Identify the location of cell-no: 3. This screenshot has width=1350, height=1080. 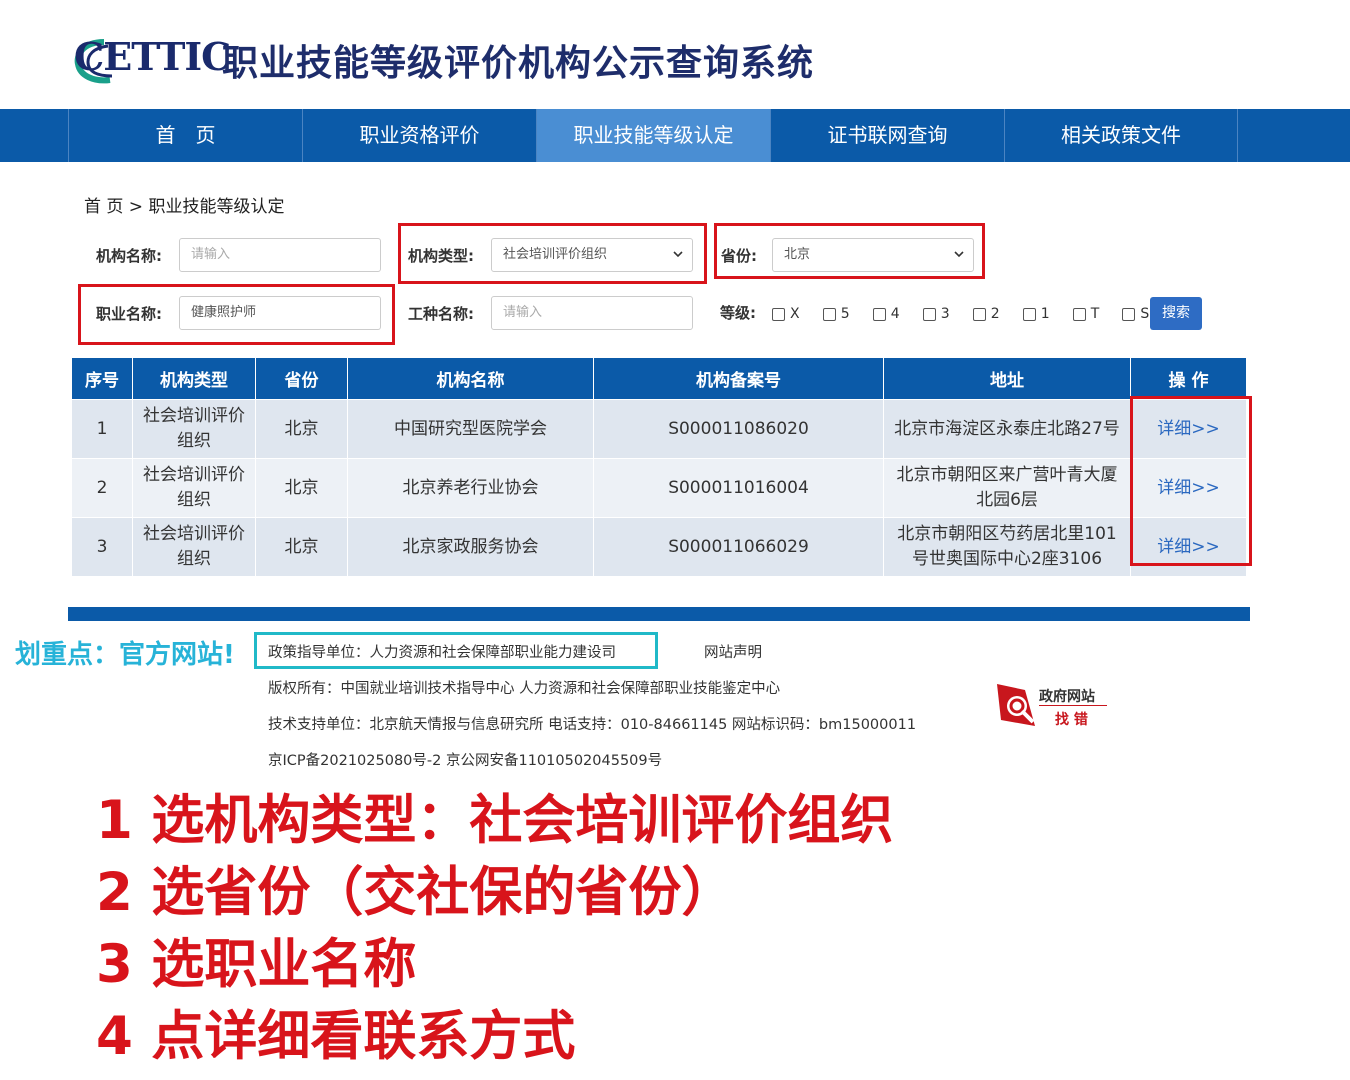
(102, 547).